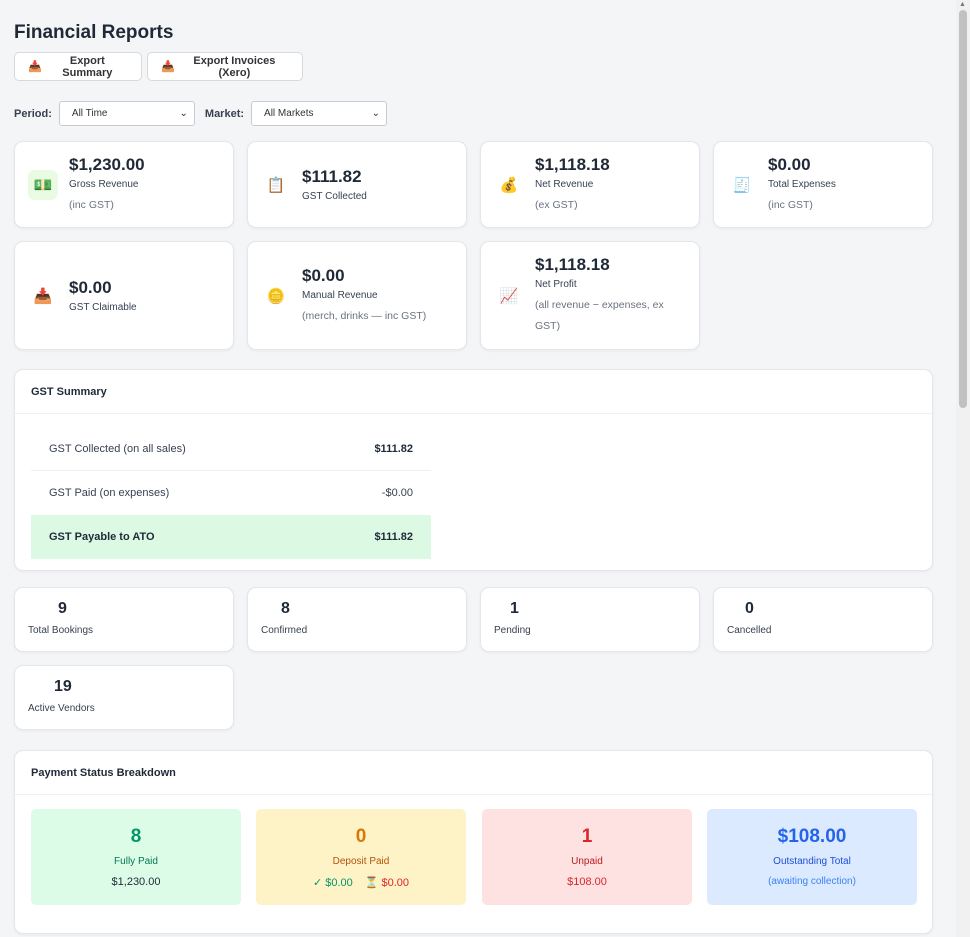 Image resolution: width=970 pixels, height=937 pixels. What do you see at coordinates (43, 296) in the screenshot?
I see `inbox-icon: 📥` at bounding box center [43, 296].